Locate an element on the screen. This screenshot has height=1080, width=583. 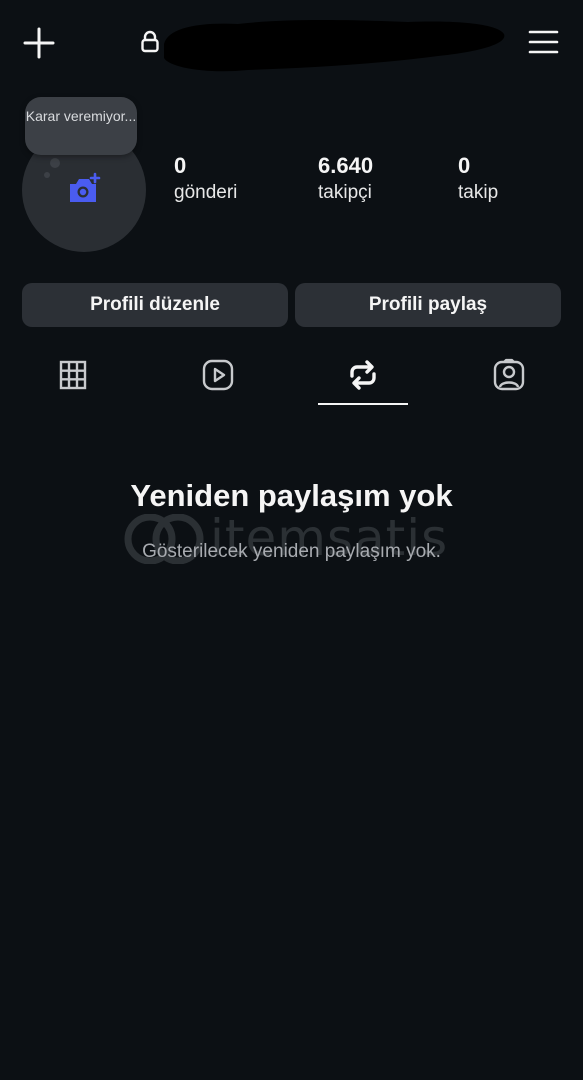
tagged-person-icon is located at coordinates (508, 374).